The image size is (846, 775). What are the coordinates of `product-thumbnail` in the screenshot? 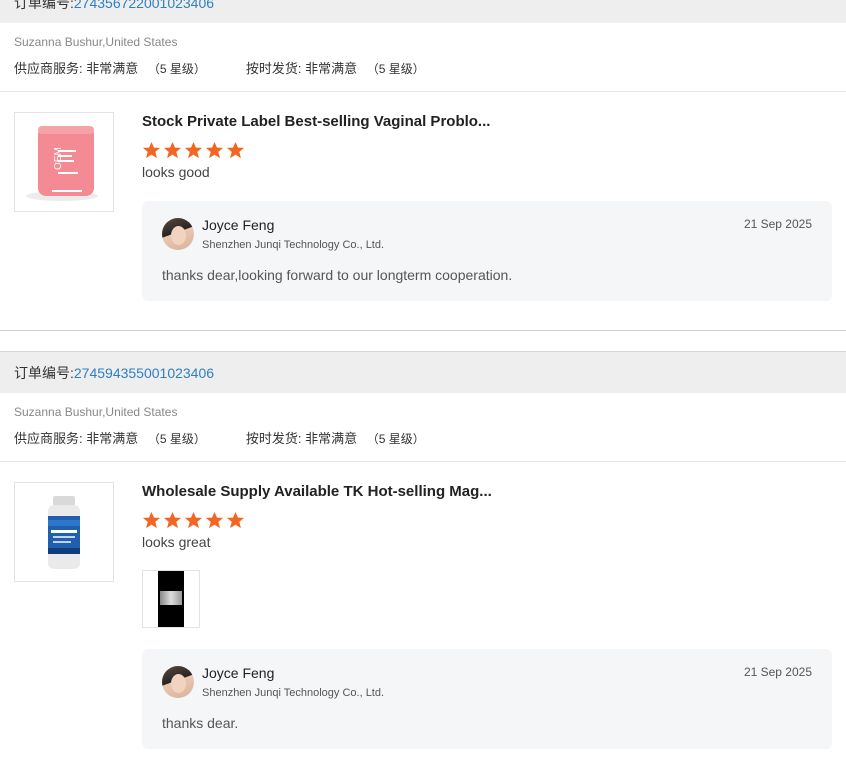 It's located at (64, 532).